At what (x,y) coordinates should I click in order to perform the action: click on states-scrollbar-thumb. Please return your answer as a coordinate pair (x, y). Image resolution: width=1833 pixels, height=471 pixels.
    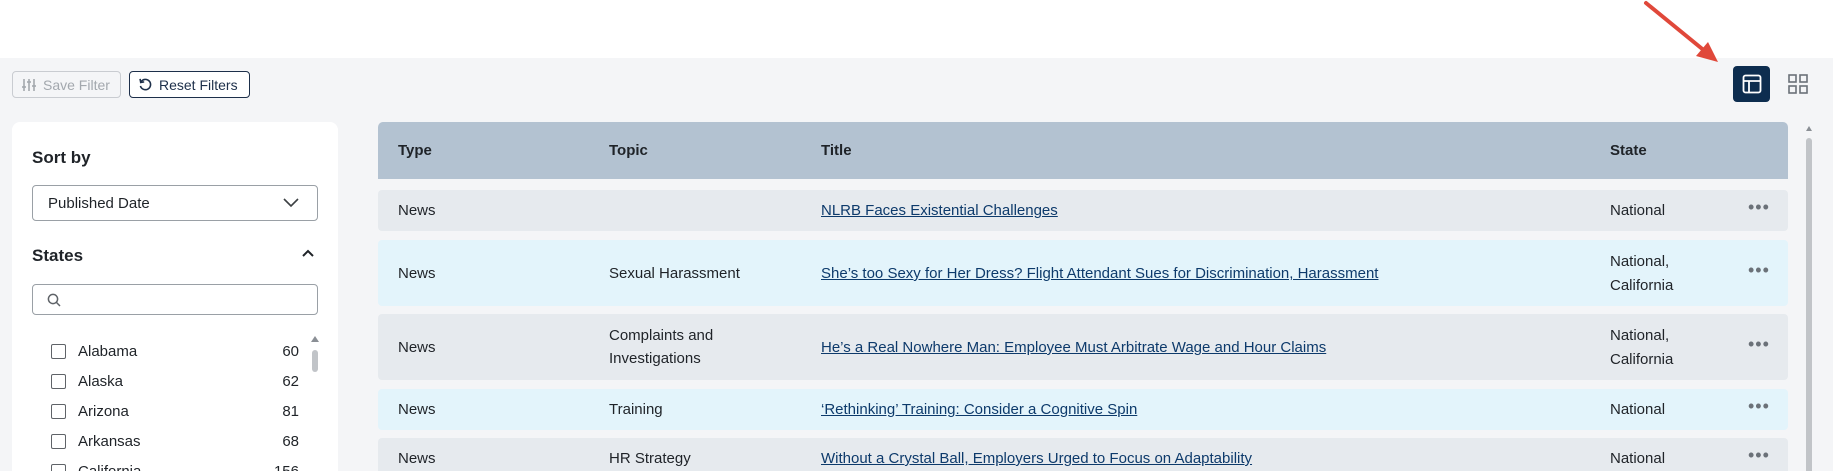
    Looking at the image, I should click on (315, 361).